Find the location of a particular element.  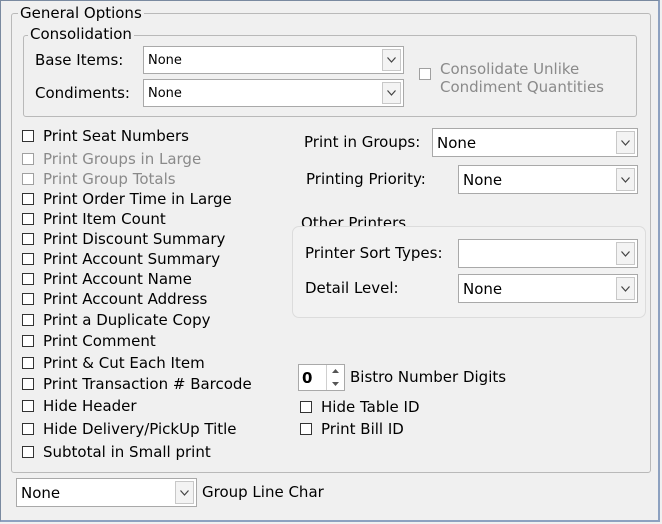

base-items-label: Base Items: is located at coordinates (79, 60).